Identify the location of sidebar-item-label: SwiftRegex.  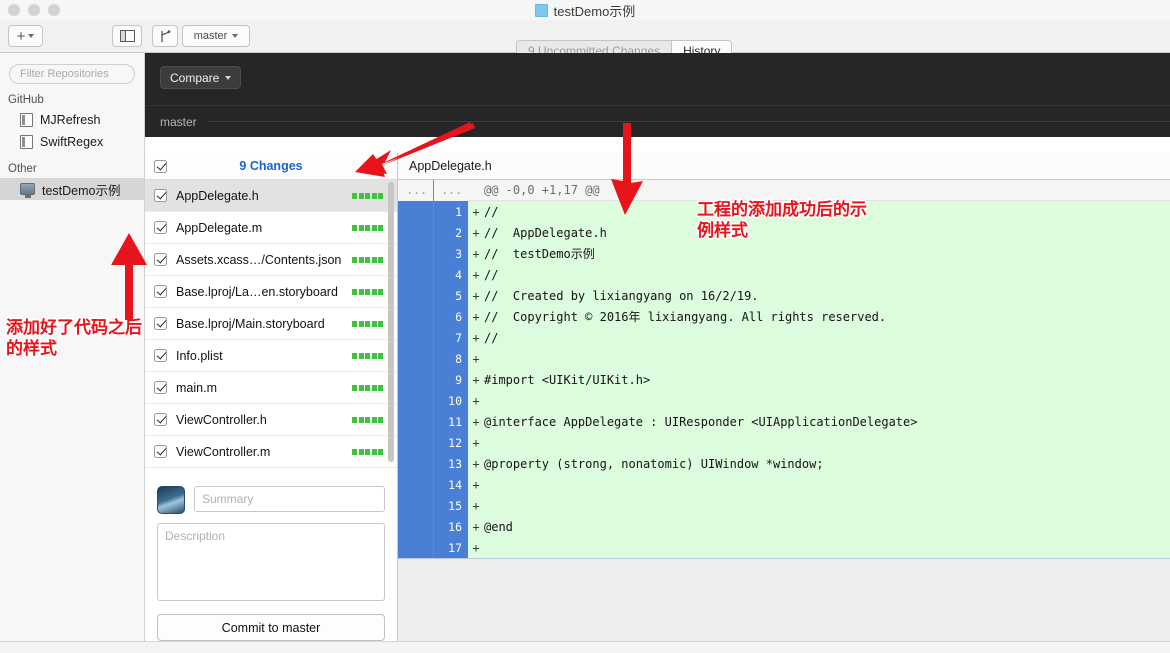
(72, 142).